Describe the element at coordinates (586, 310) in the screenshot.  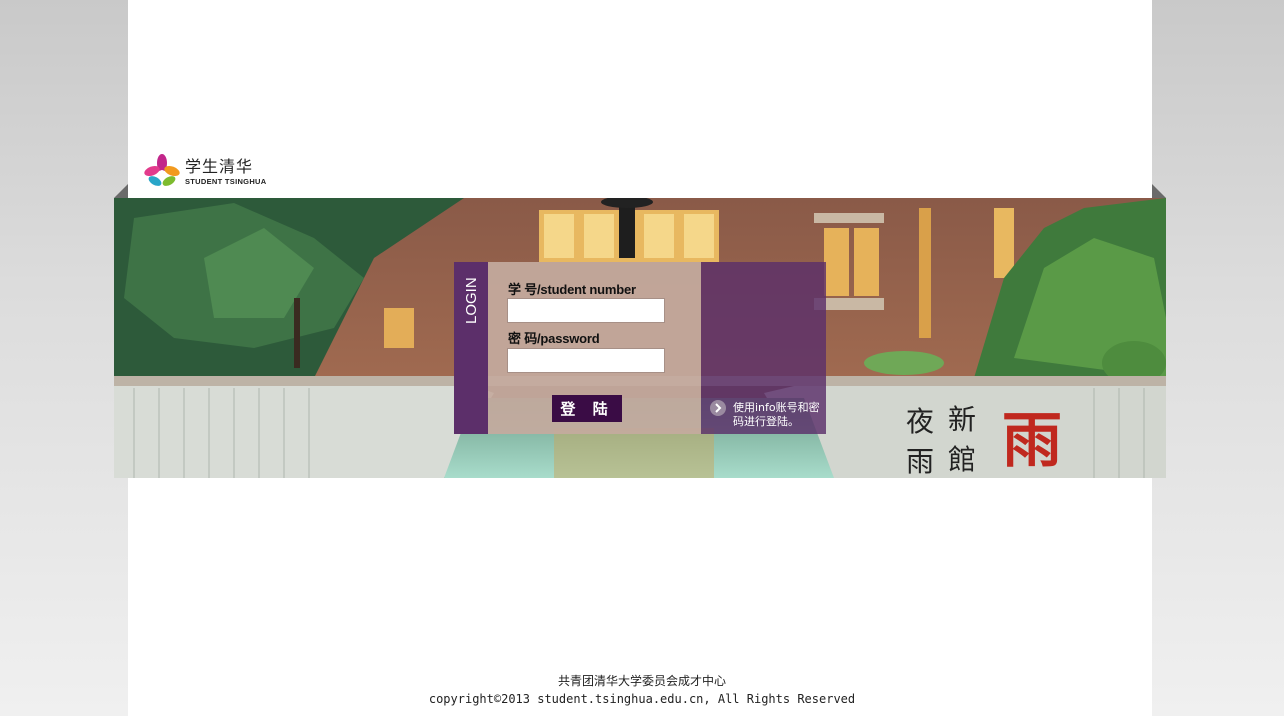
I see `student-number-input` at that location.